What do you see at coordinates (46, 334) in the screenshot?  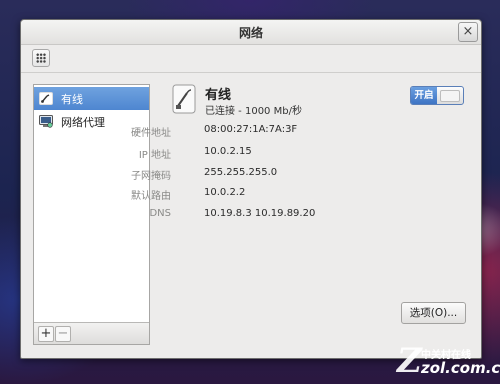 I see `add-device-button: +` at bounding box center [46, 334].